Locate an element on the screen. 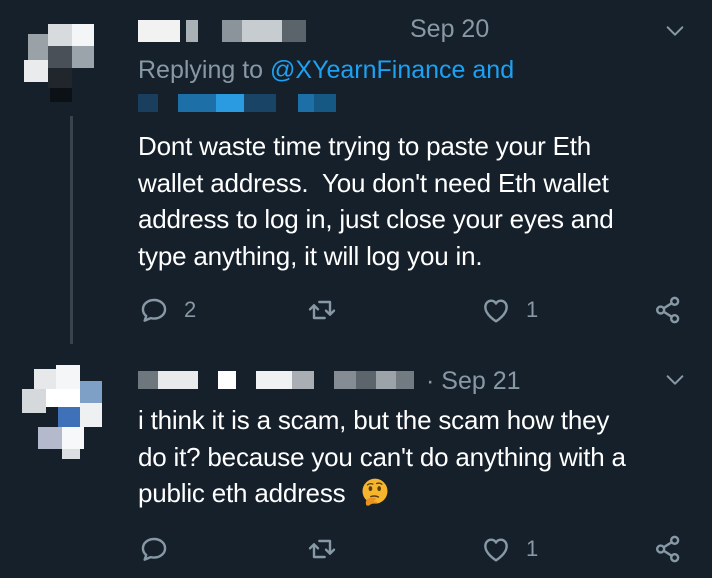 This screenshot has height=578, width=712. replying-handle-redacted is located at coordinates (148, 103).